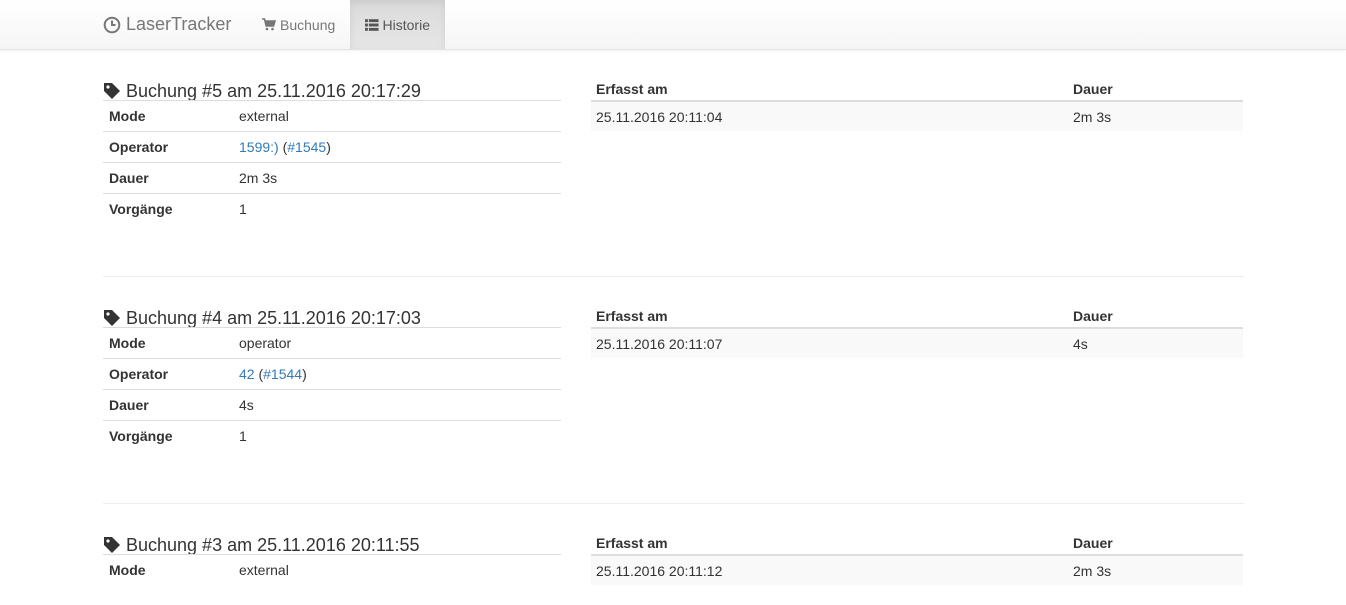 This screenshot has height=605, width=1346. I want to click on entries-table: Erfasst am Dauer 25.11.2016 20:11:07 4s, so click(917, 331).